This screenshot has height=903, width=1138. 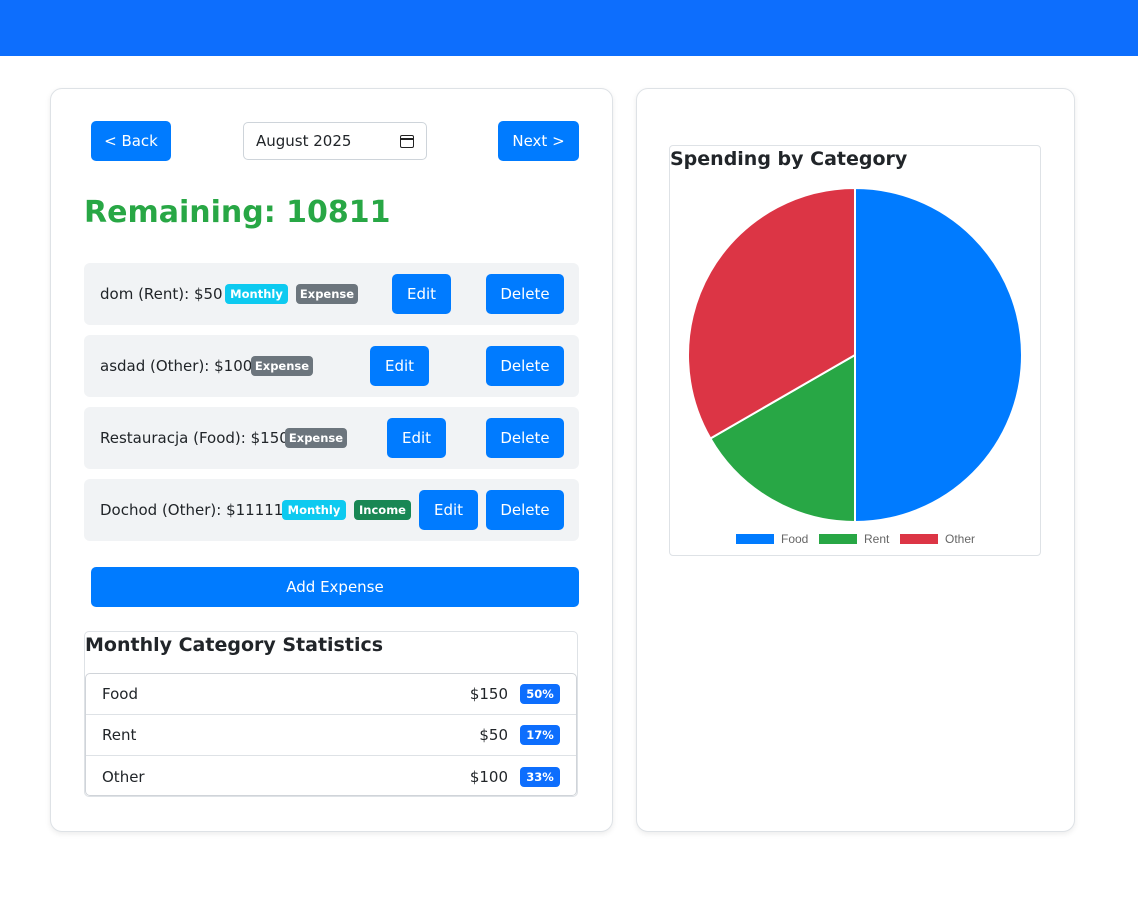 What do you see at coordinates (234, 645) in the screenshot?
I see `stats-title: Monthly Category Statistics` at bounding box center [234, 645].